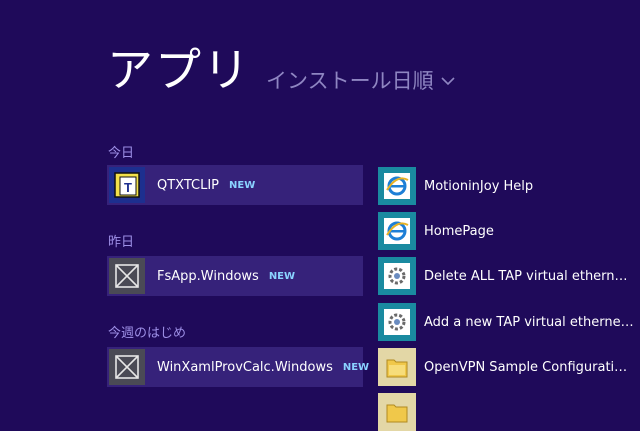  I want to click on svg-text: T, so click(128, 187).